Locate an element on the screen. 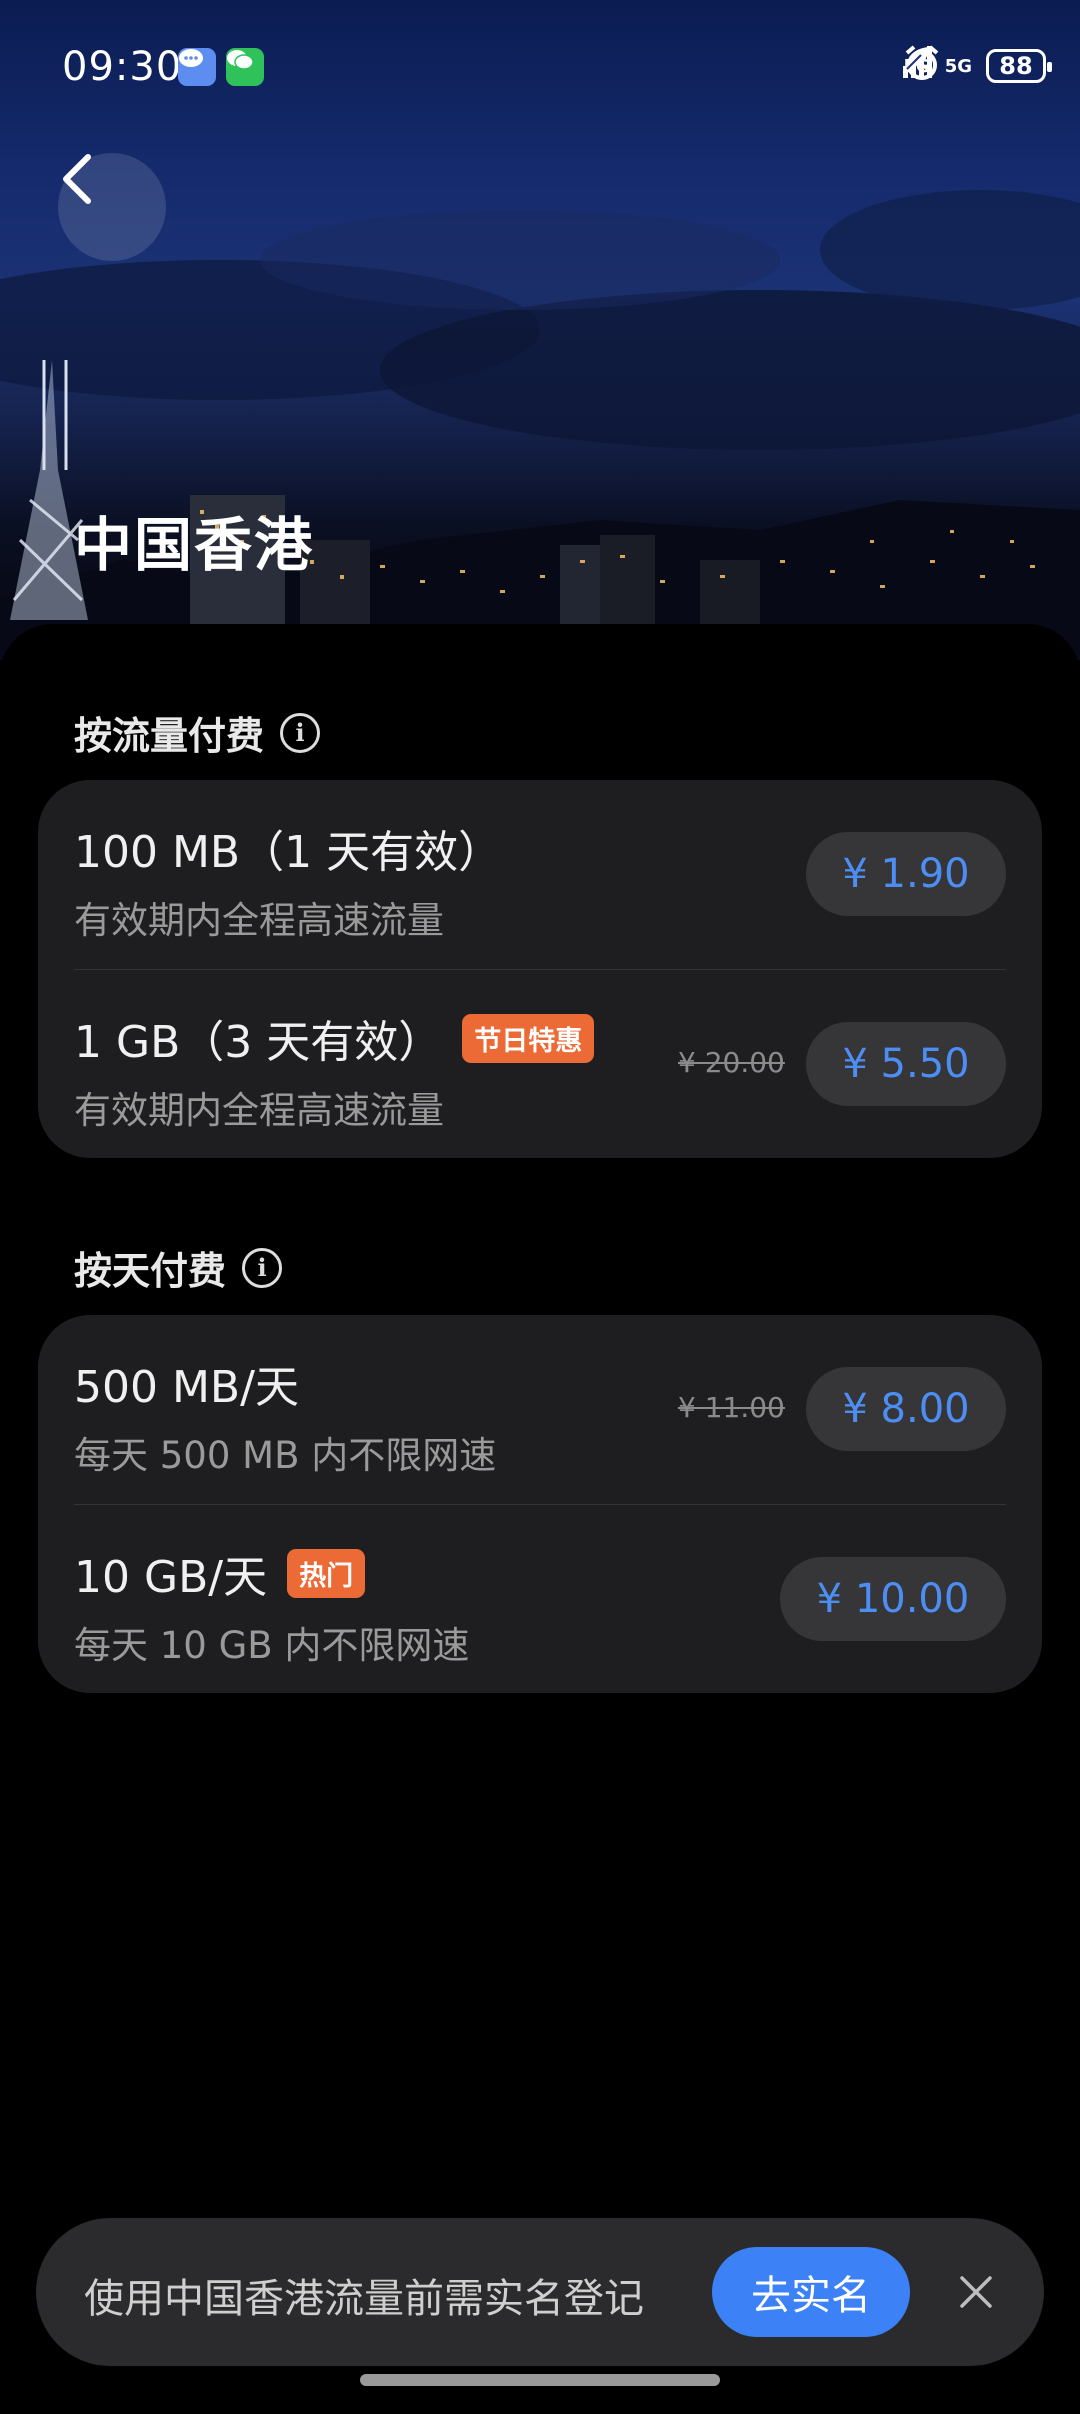 The width and height of the screenshot is (1080, 2414). section-header-pay-per-traffic: 按流量付费 i is located at coordinates (197, 732).